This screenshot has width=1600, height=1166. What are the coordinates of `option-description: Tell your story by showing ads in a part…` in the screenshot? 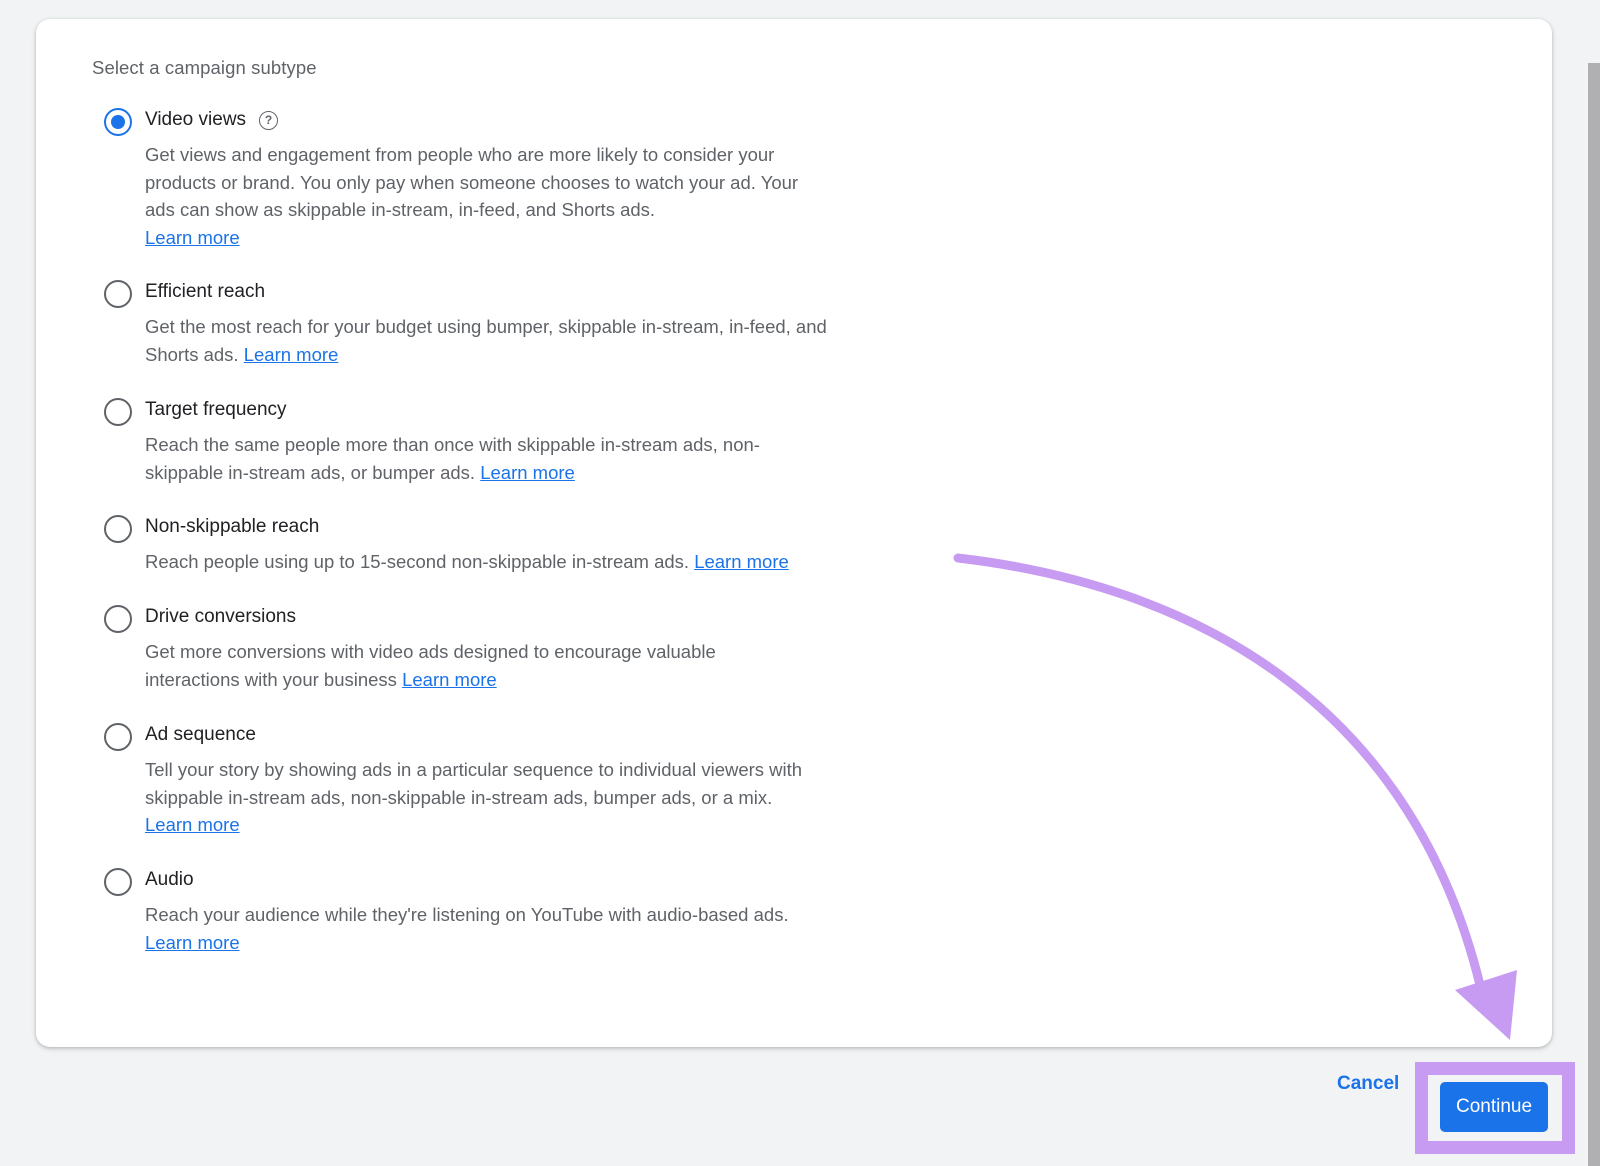 It's located at (474, 783).